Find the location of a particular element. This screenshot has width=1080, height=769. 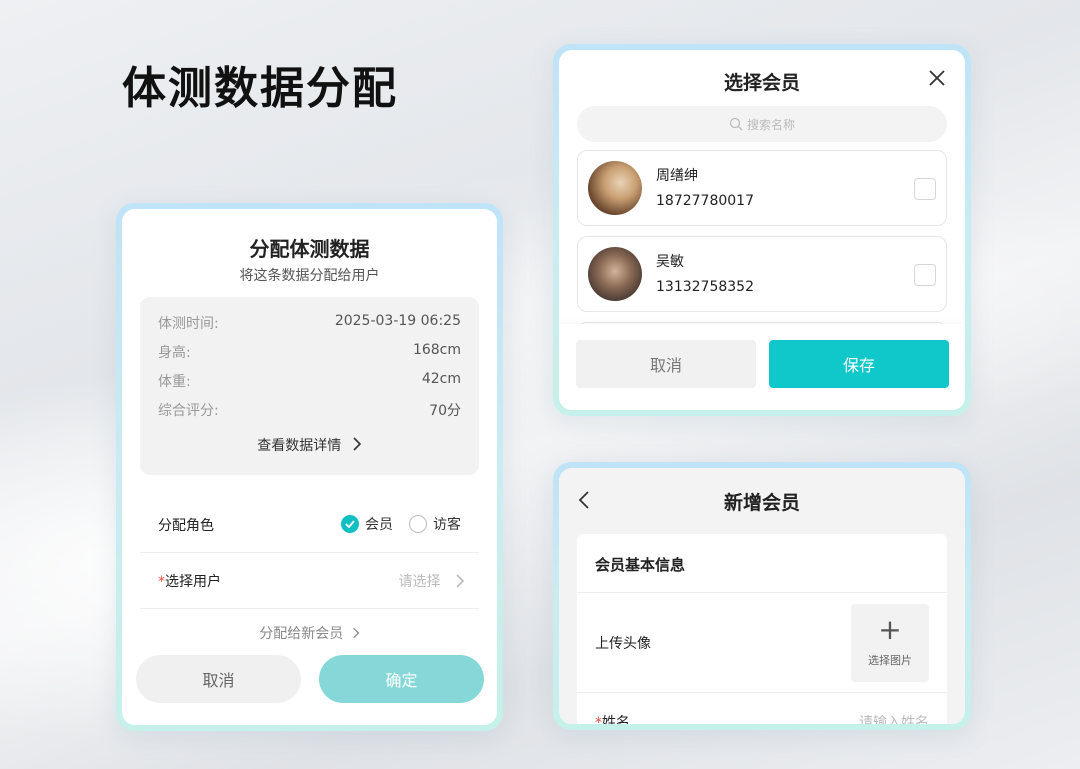

view-detail-label: 查看数据详情 is located at coordinates (299, 446).